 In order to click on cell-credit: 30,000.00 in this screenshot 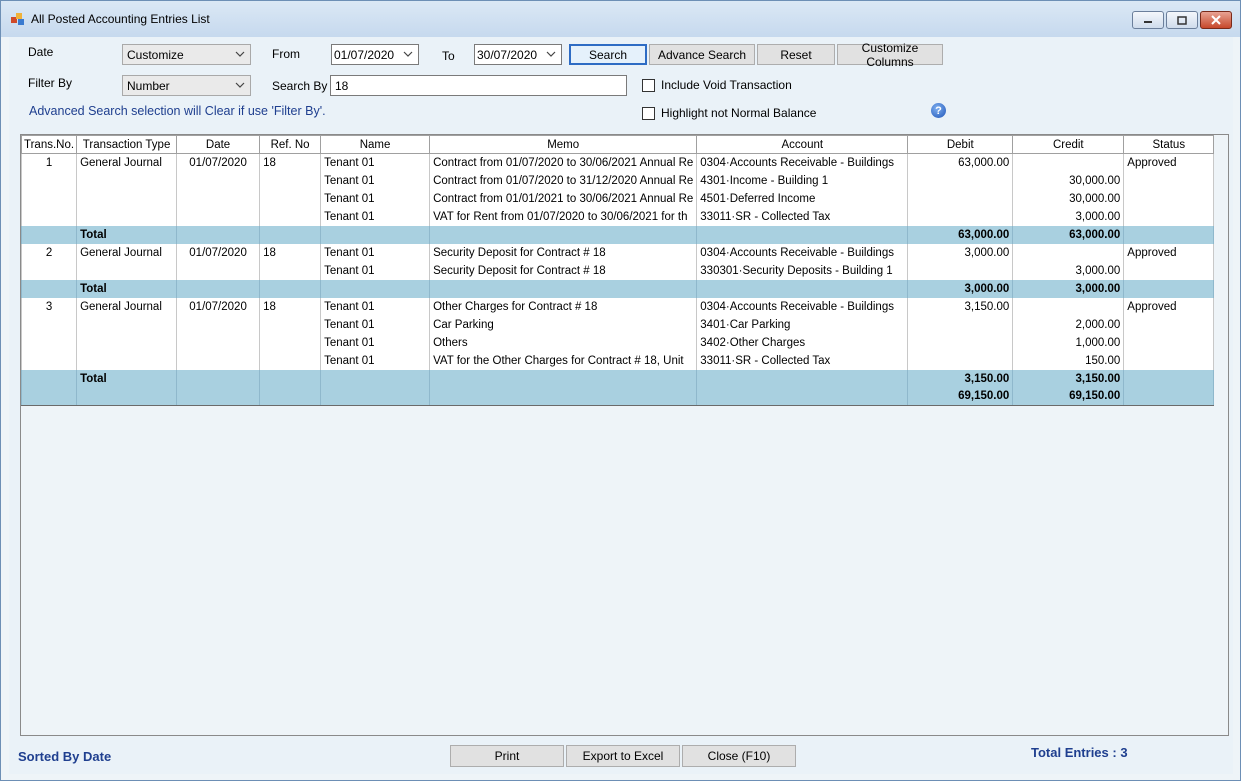, I will do `click(1068, 198)`.